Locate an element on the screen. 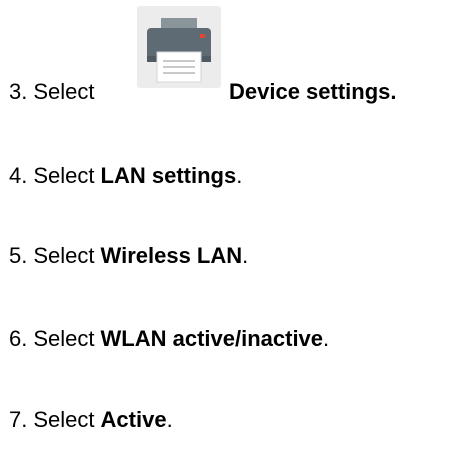 This screenshot has height=452, width=457. step-bold-text: Active is located at coordinates (133, 419).